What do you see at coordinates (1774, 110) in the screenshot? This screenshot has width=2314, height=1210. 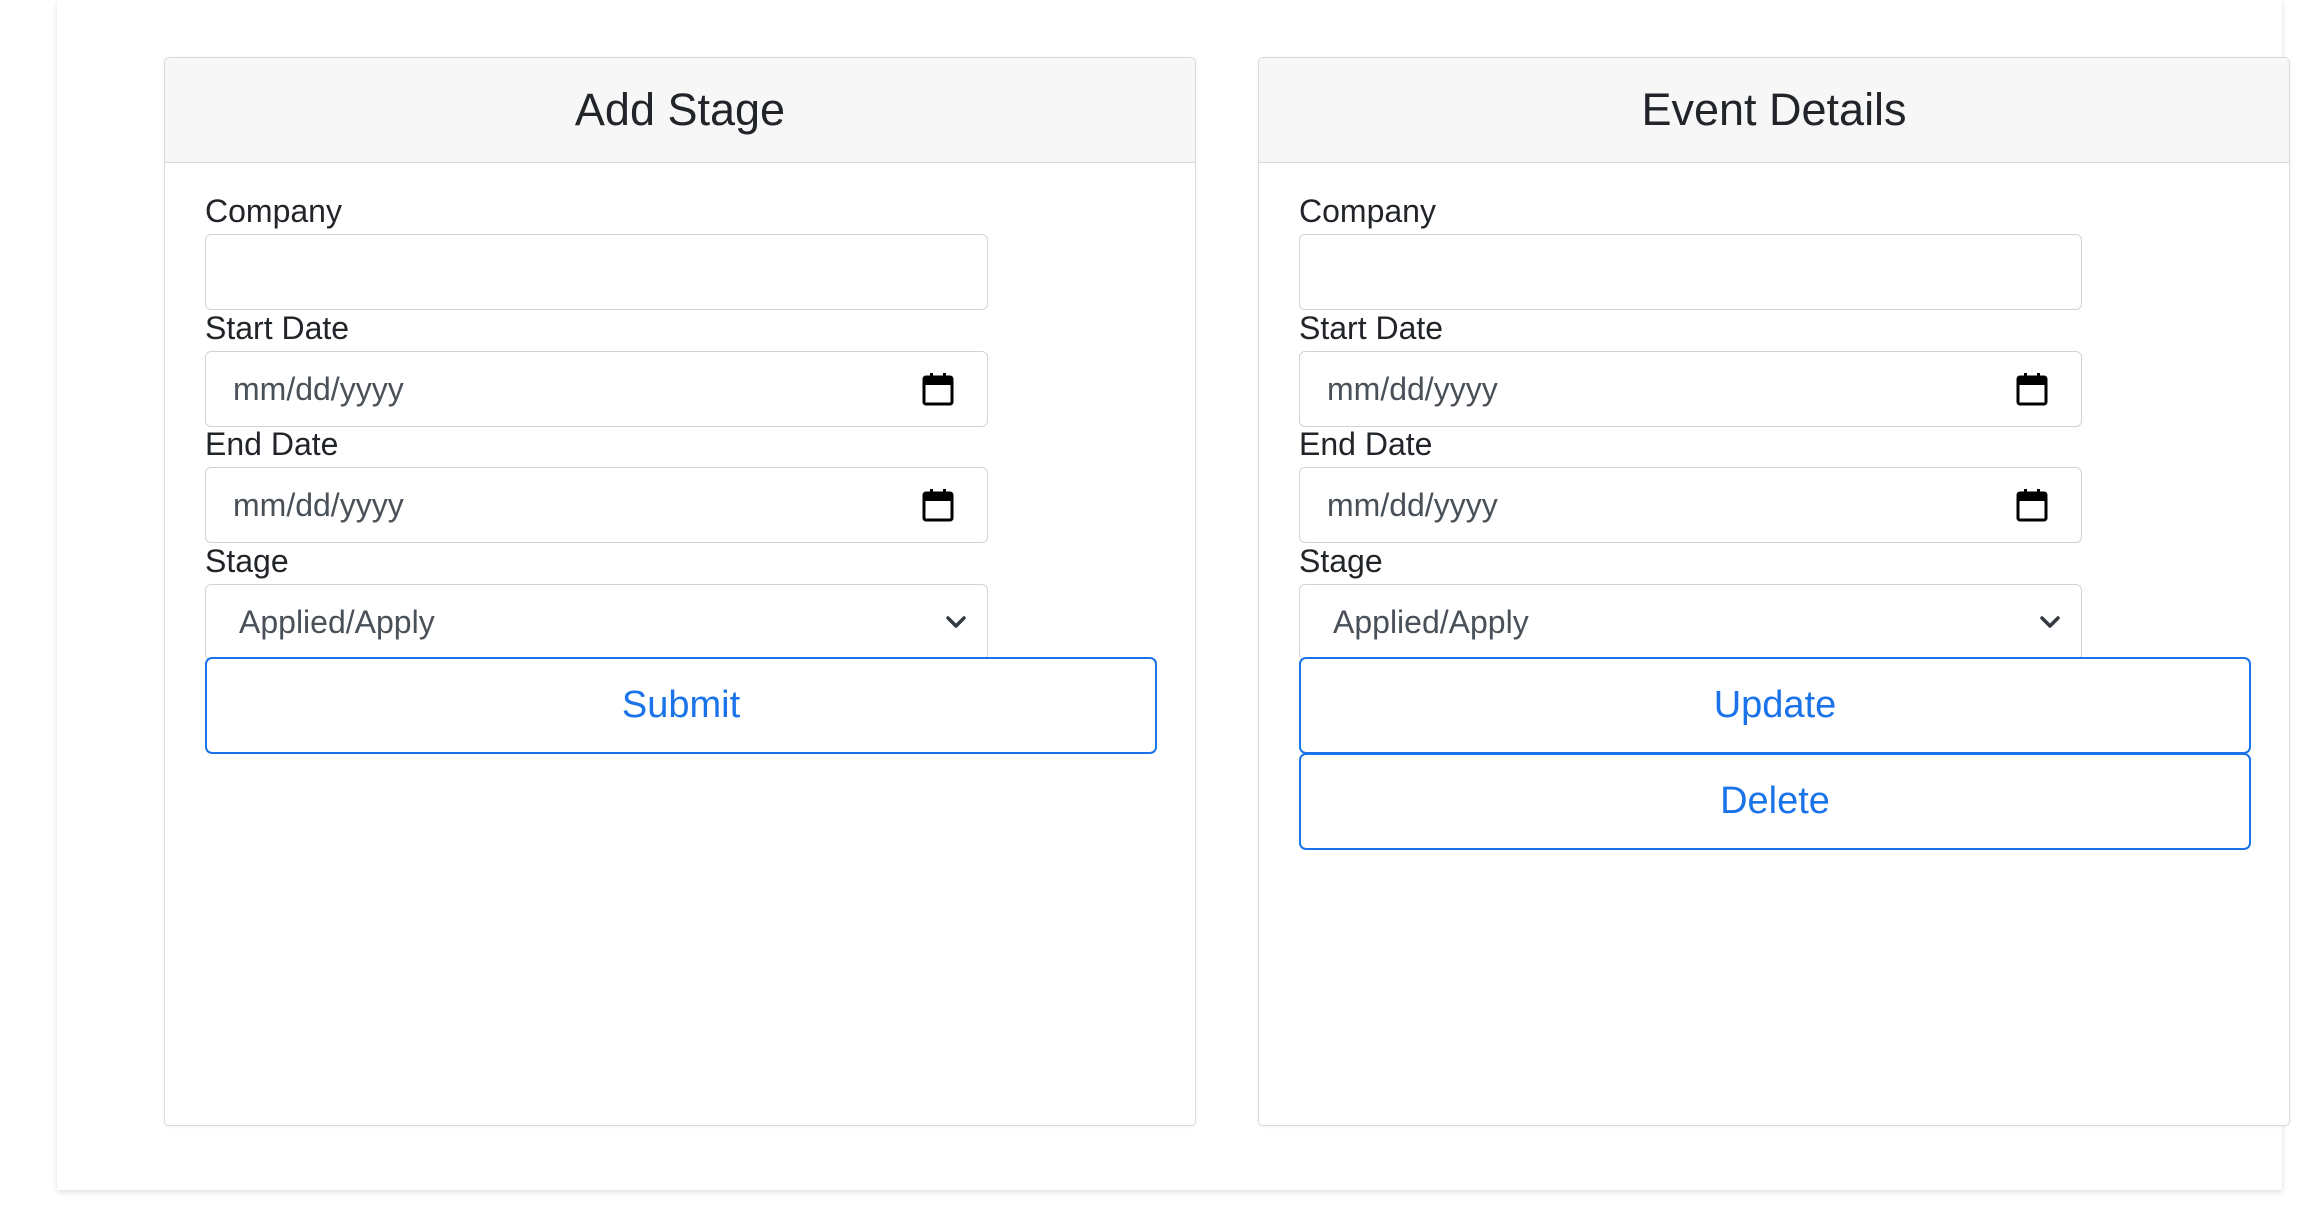 I see `event-details-title: Event Details` at bounding box center [1774, 110].